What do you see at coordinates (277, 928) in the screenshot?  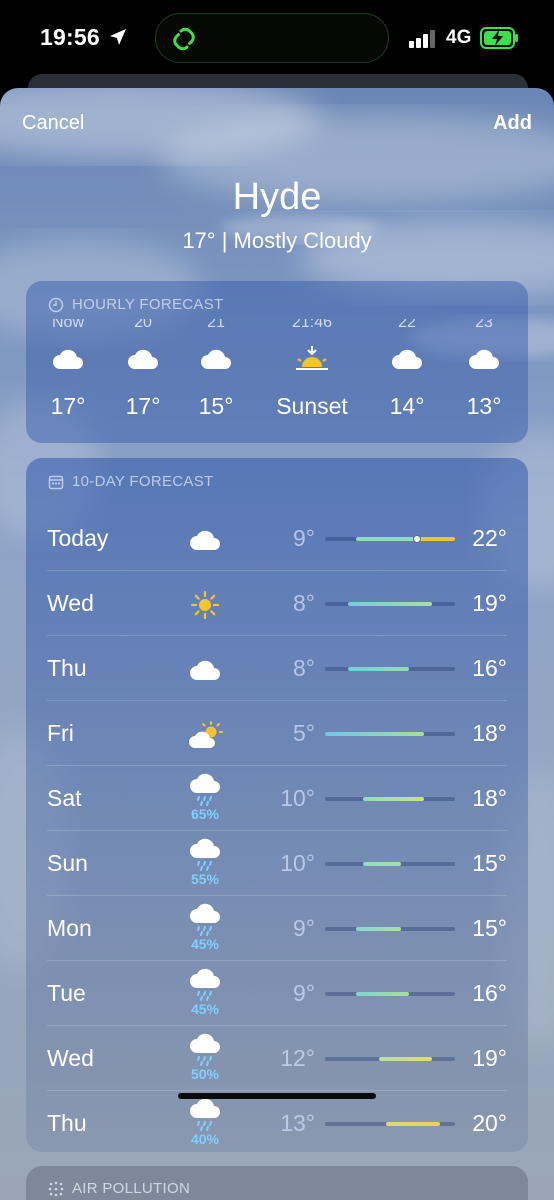 I see `day-row: Mon 45% 9° 15°` at bounding box center [277, 928].